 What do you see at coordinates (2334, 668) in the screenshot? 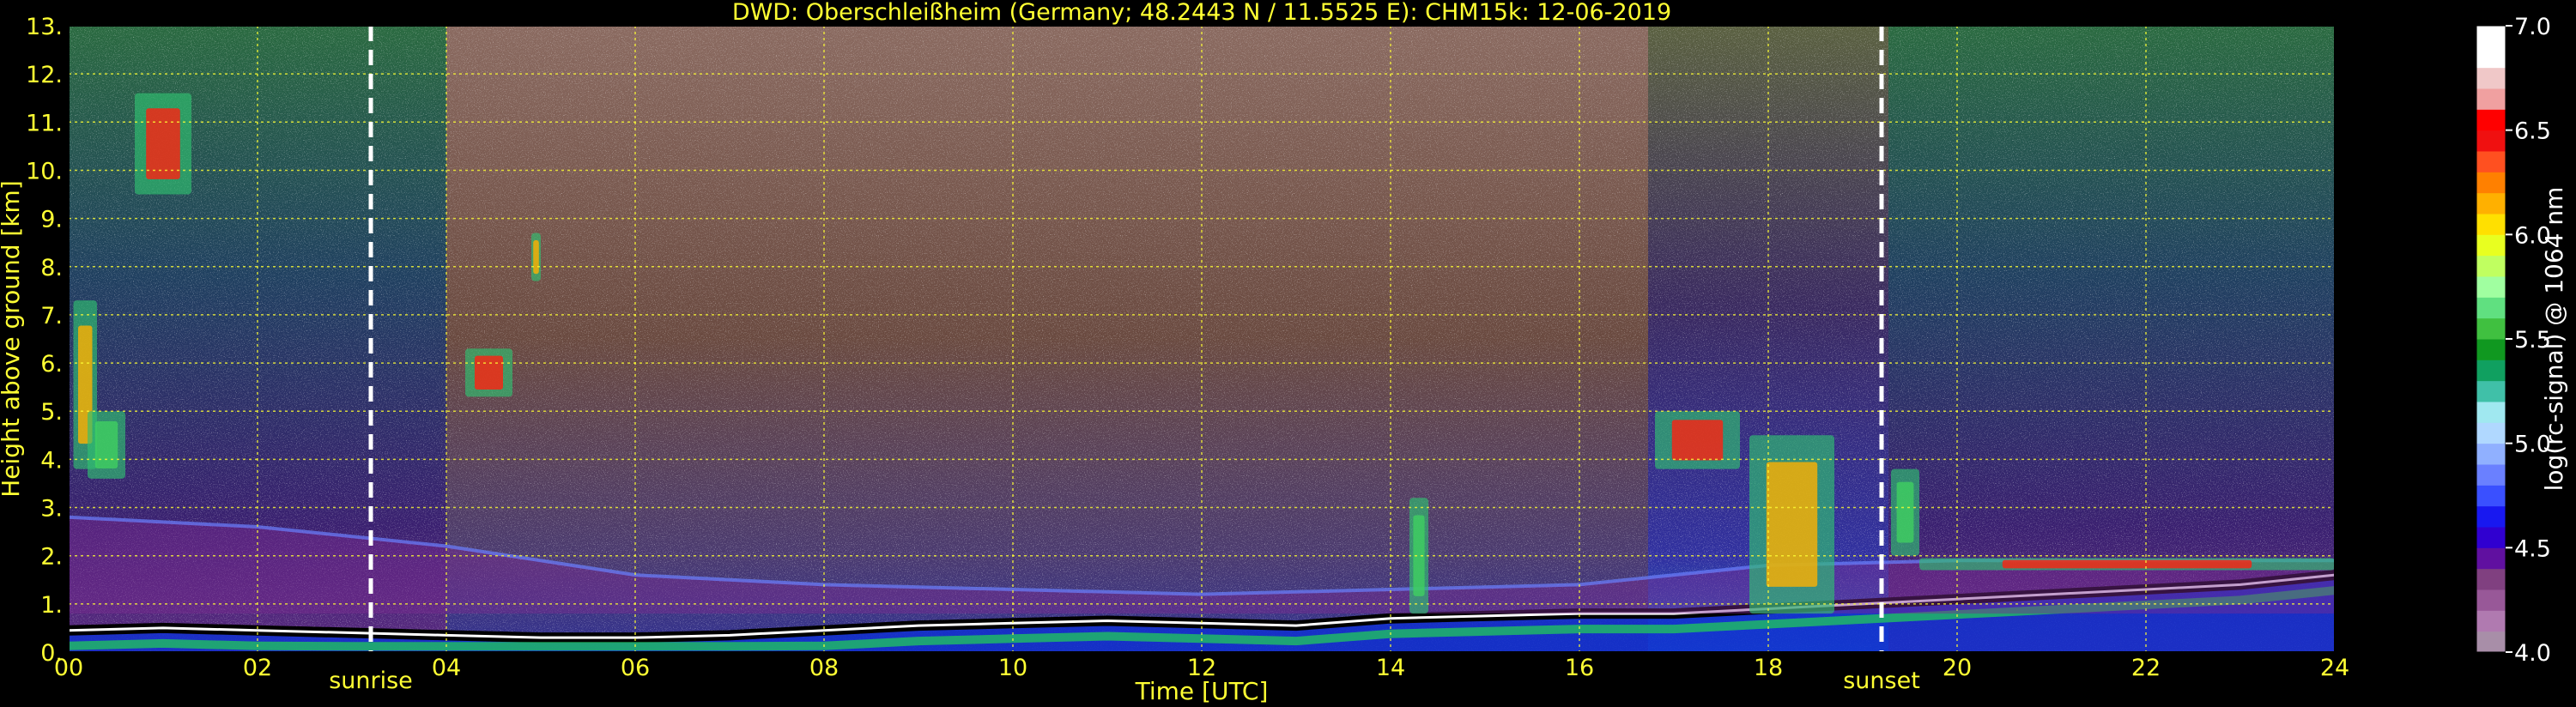
I see `x-tick-label: 24` at bounding box center [2334, 668].